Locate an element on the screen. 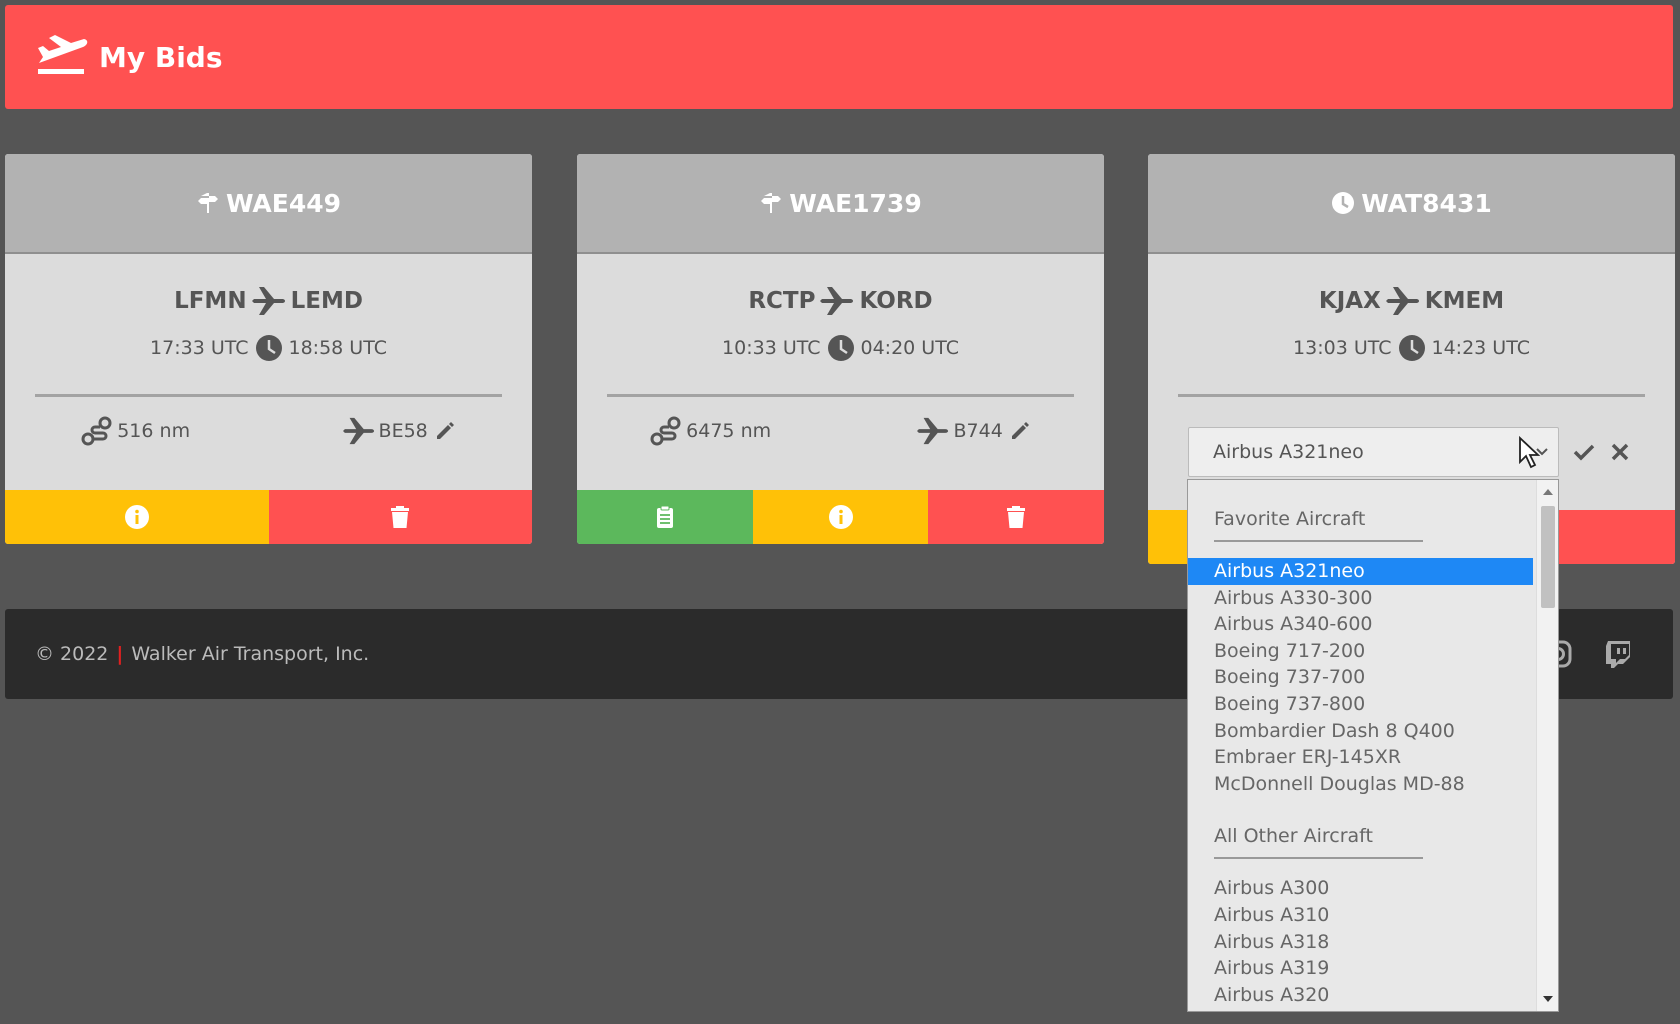 Image resolution: width=1680 pixels, height=1024 pixels. copyright: © 2022 is located at coordinates (72, 654).